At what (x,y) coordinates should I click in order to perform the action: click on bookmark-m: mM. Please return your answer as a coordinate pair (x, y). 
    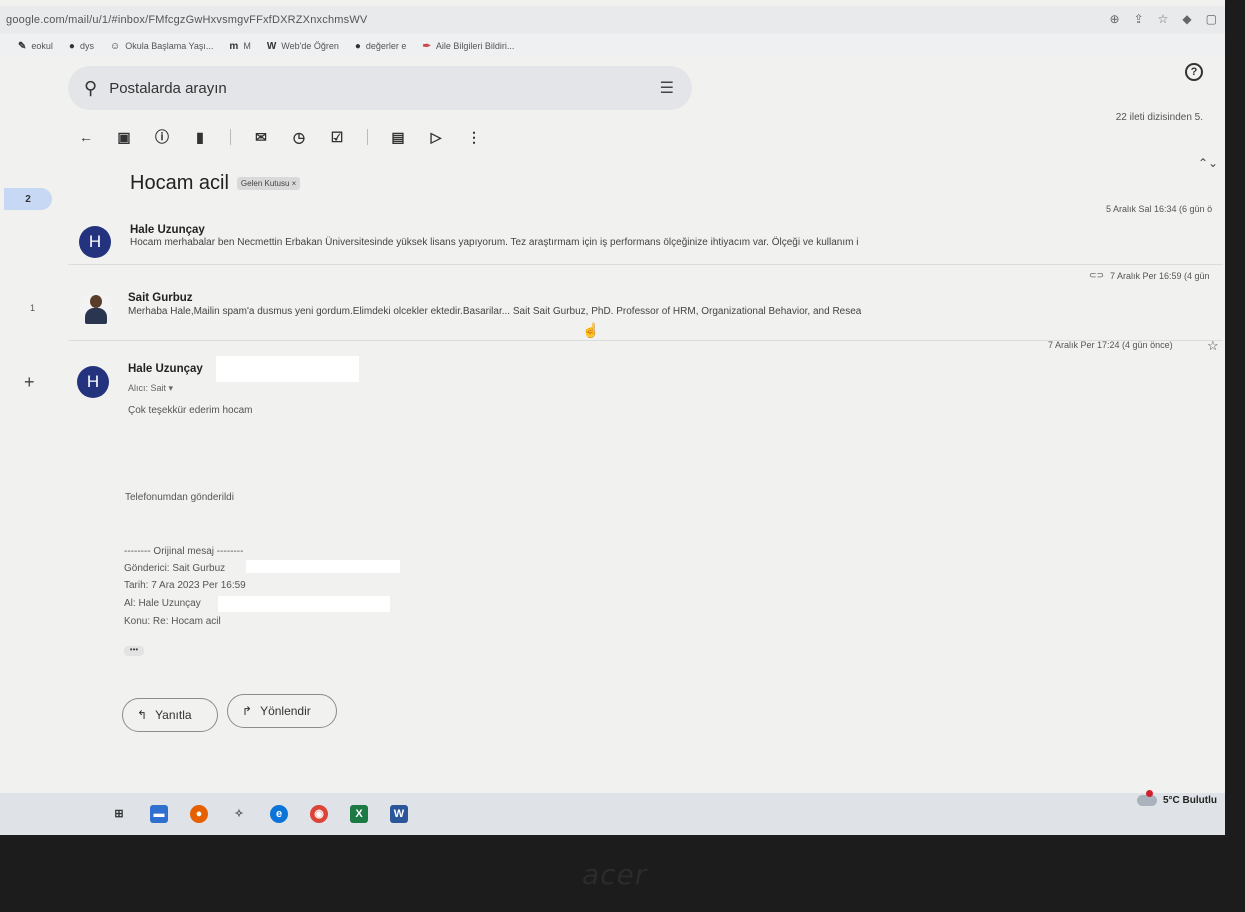
    Looking at the image, I should click on (239, 46).